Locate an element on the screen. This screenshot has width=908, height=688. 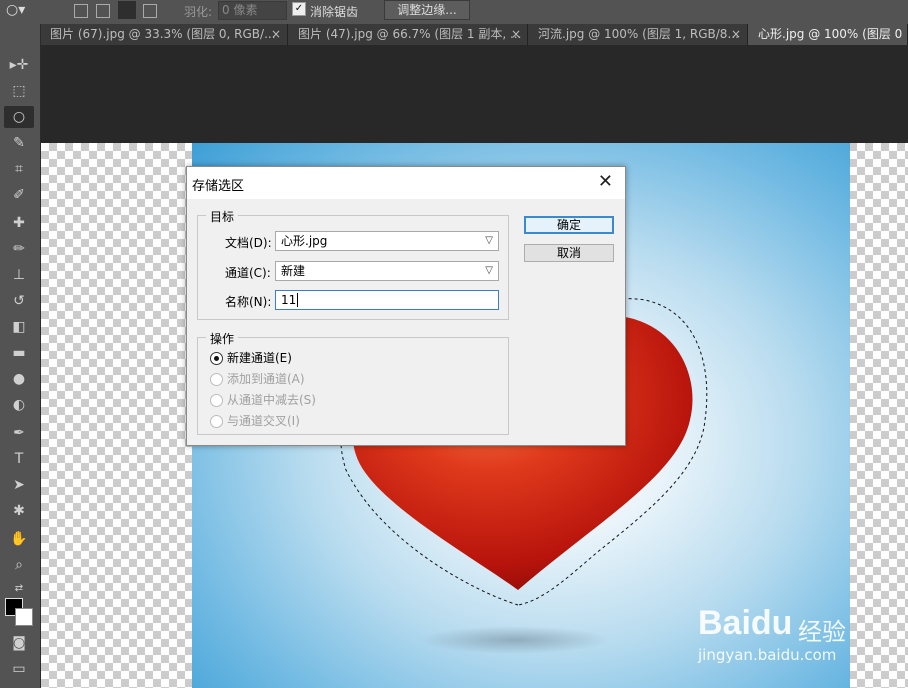
radio-label: 与通道交叉(I) is located at coordinates (263, 421).